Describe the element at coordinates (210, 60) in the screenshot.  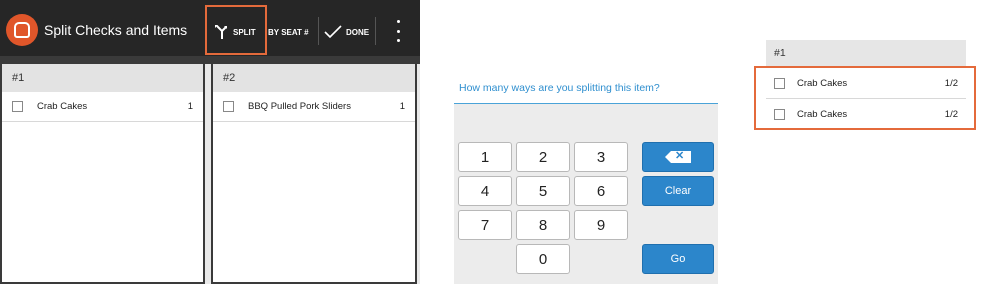
I see `toolbar-shadow` at that location.